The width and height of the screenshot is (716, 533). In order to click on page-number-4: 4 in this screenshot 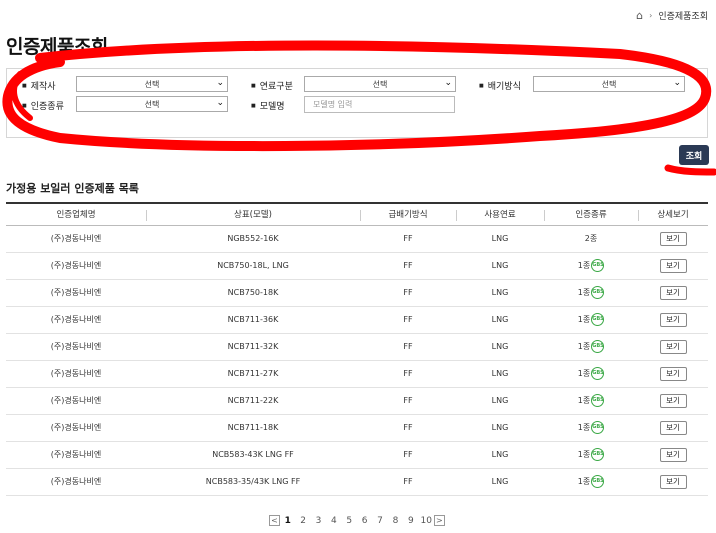, I will do `click(333, 521)`.